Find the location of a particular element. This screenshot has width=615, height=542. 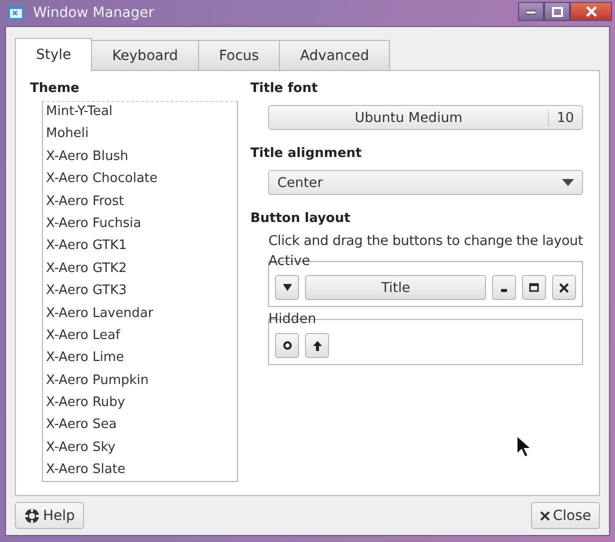

title-button: Title is located at coordinates (395, 287).